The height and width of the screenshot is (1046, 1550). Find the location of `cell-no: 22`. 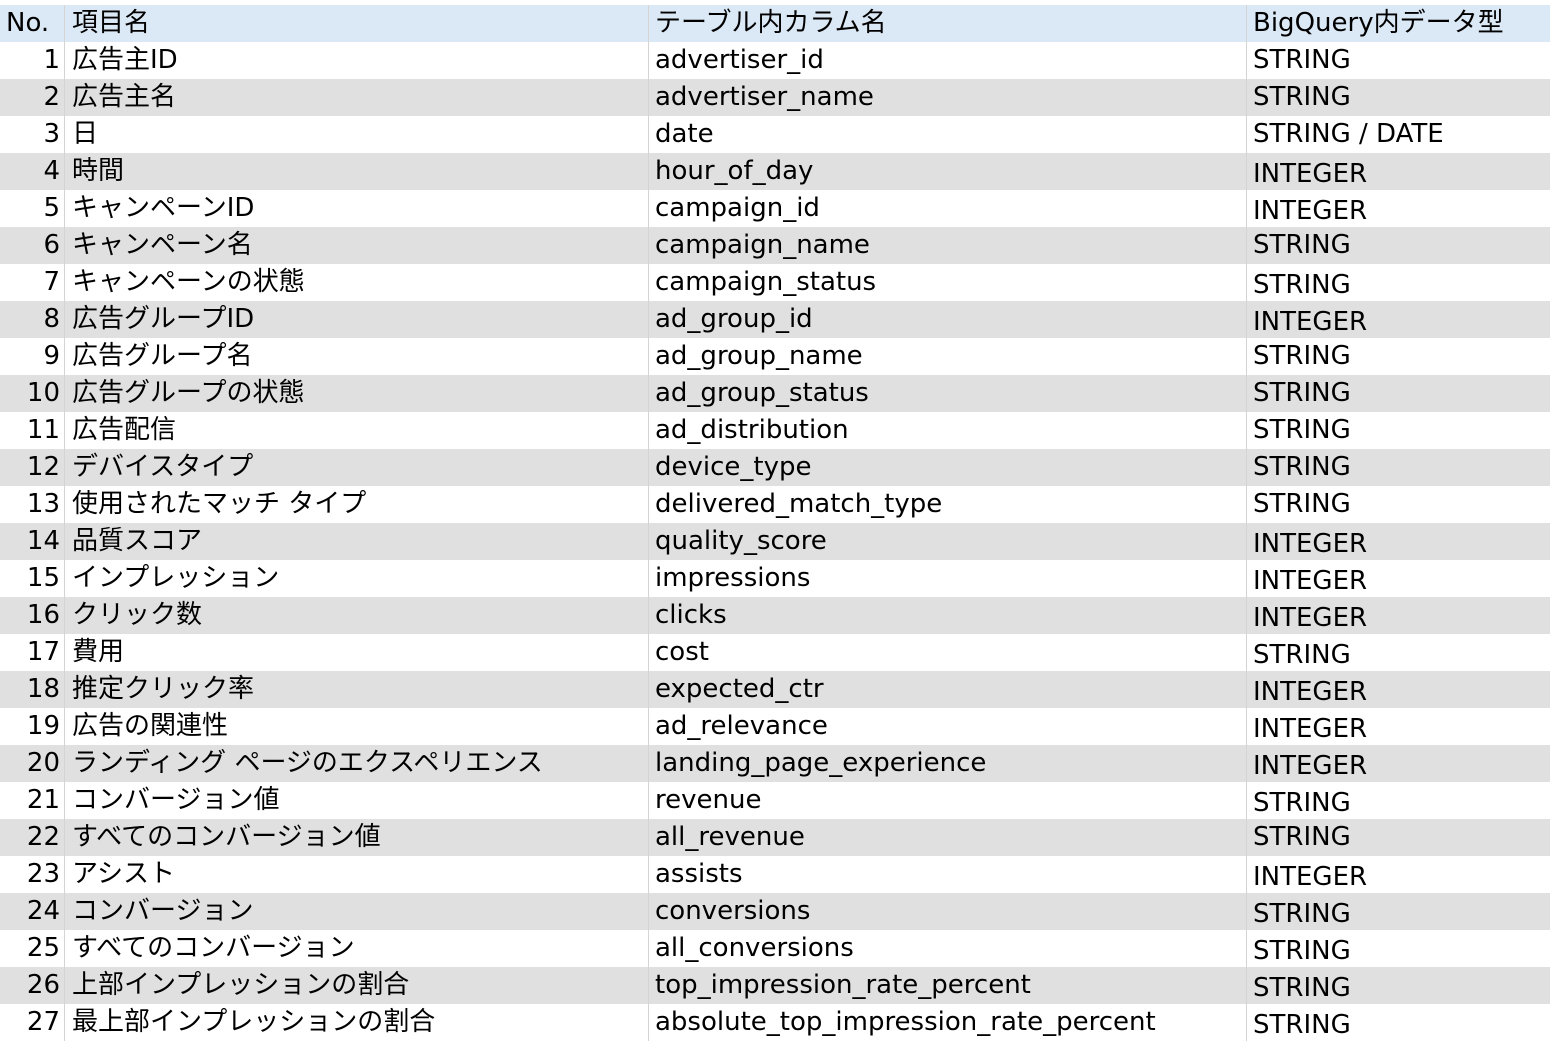

cell-no: 22 is located at coordinates (32, 837).